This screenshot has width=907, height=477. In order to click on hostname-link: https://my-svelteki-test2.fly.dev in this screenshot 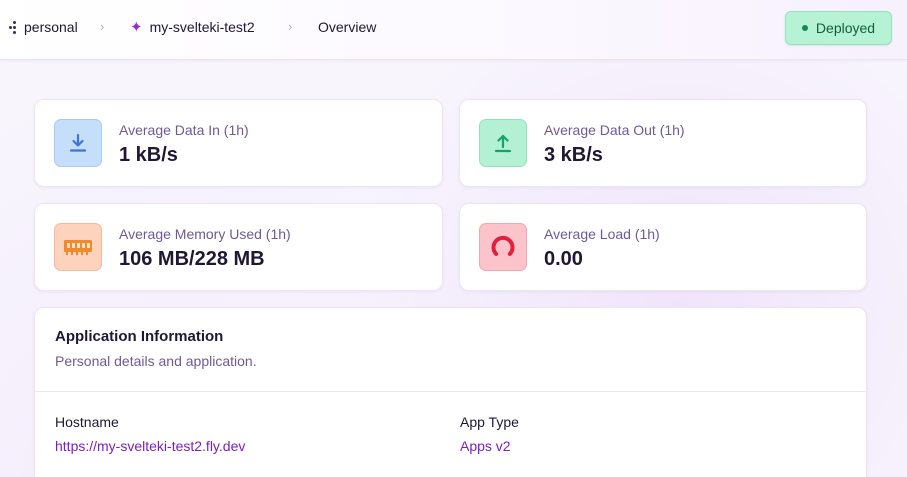, I will do `click(150, 446)`.